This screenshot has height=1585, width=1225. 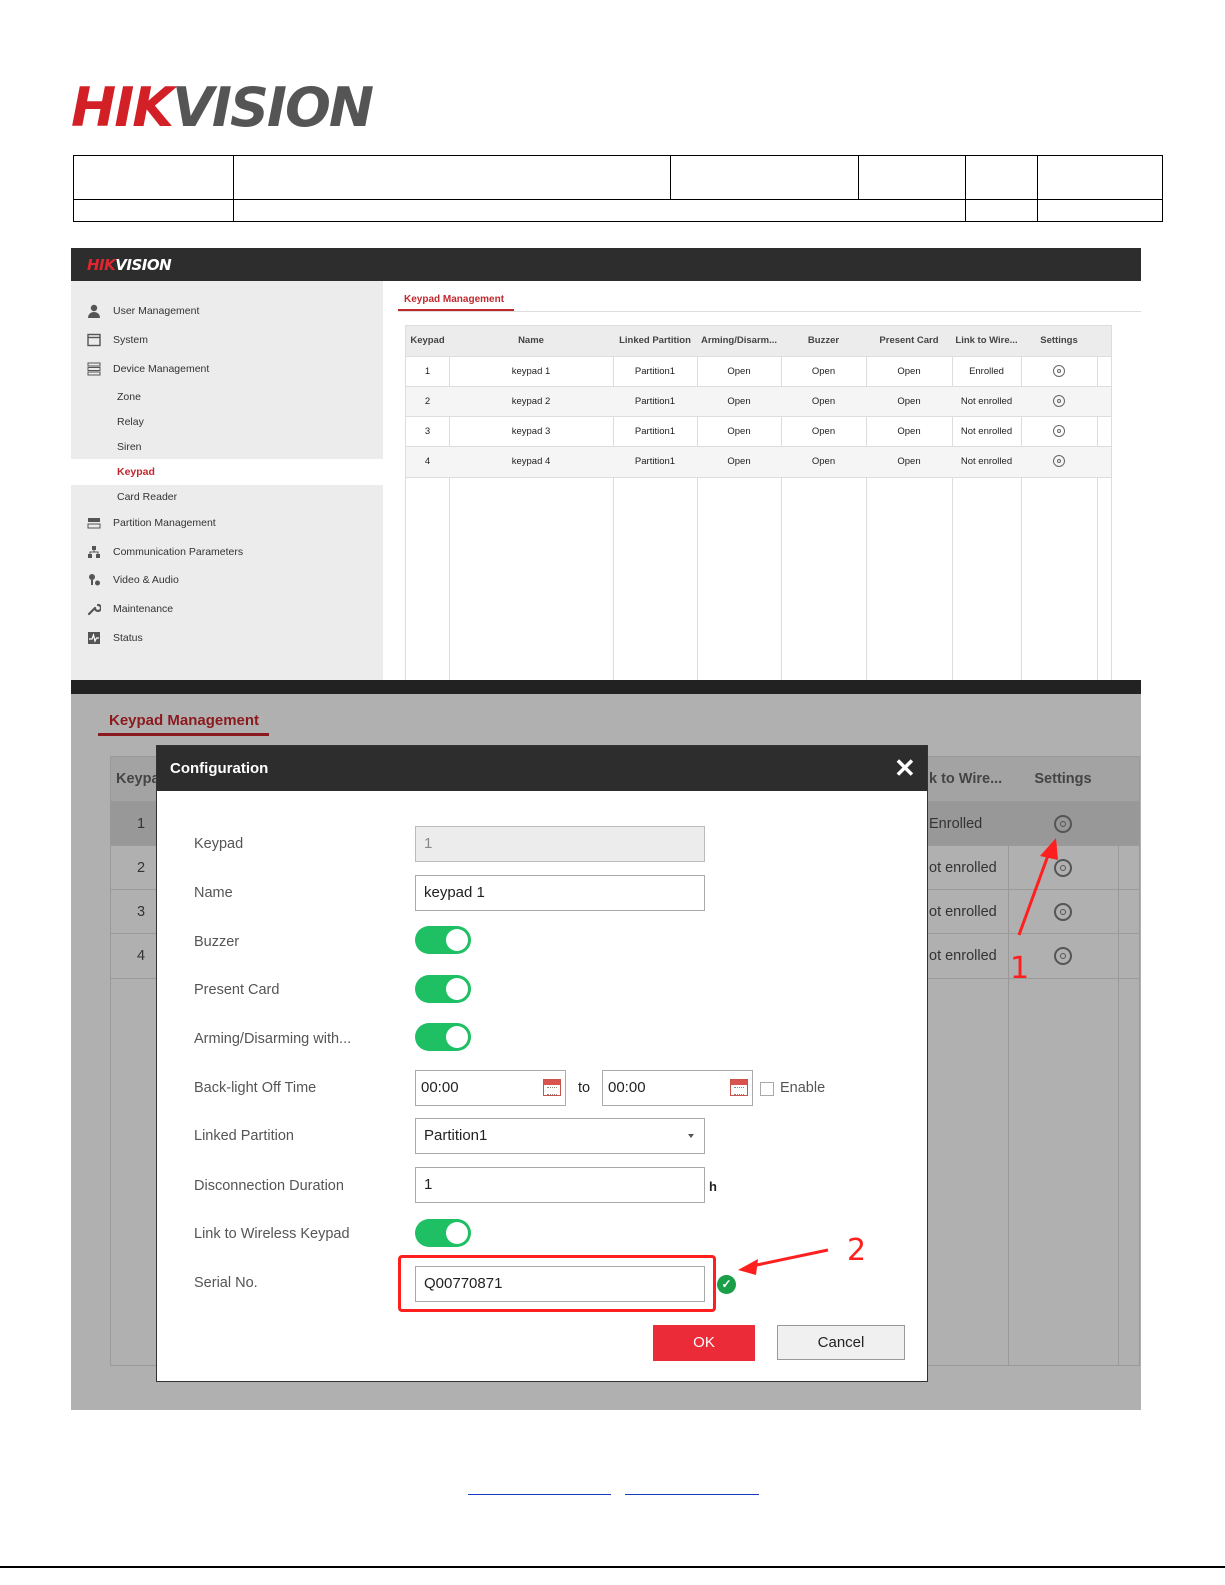 What do you see at coordinates (790, 1258) in the screenshot?
I see `arrow-to-serial` at bounding box center [790, 1258].